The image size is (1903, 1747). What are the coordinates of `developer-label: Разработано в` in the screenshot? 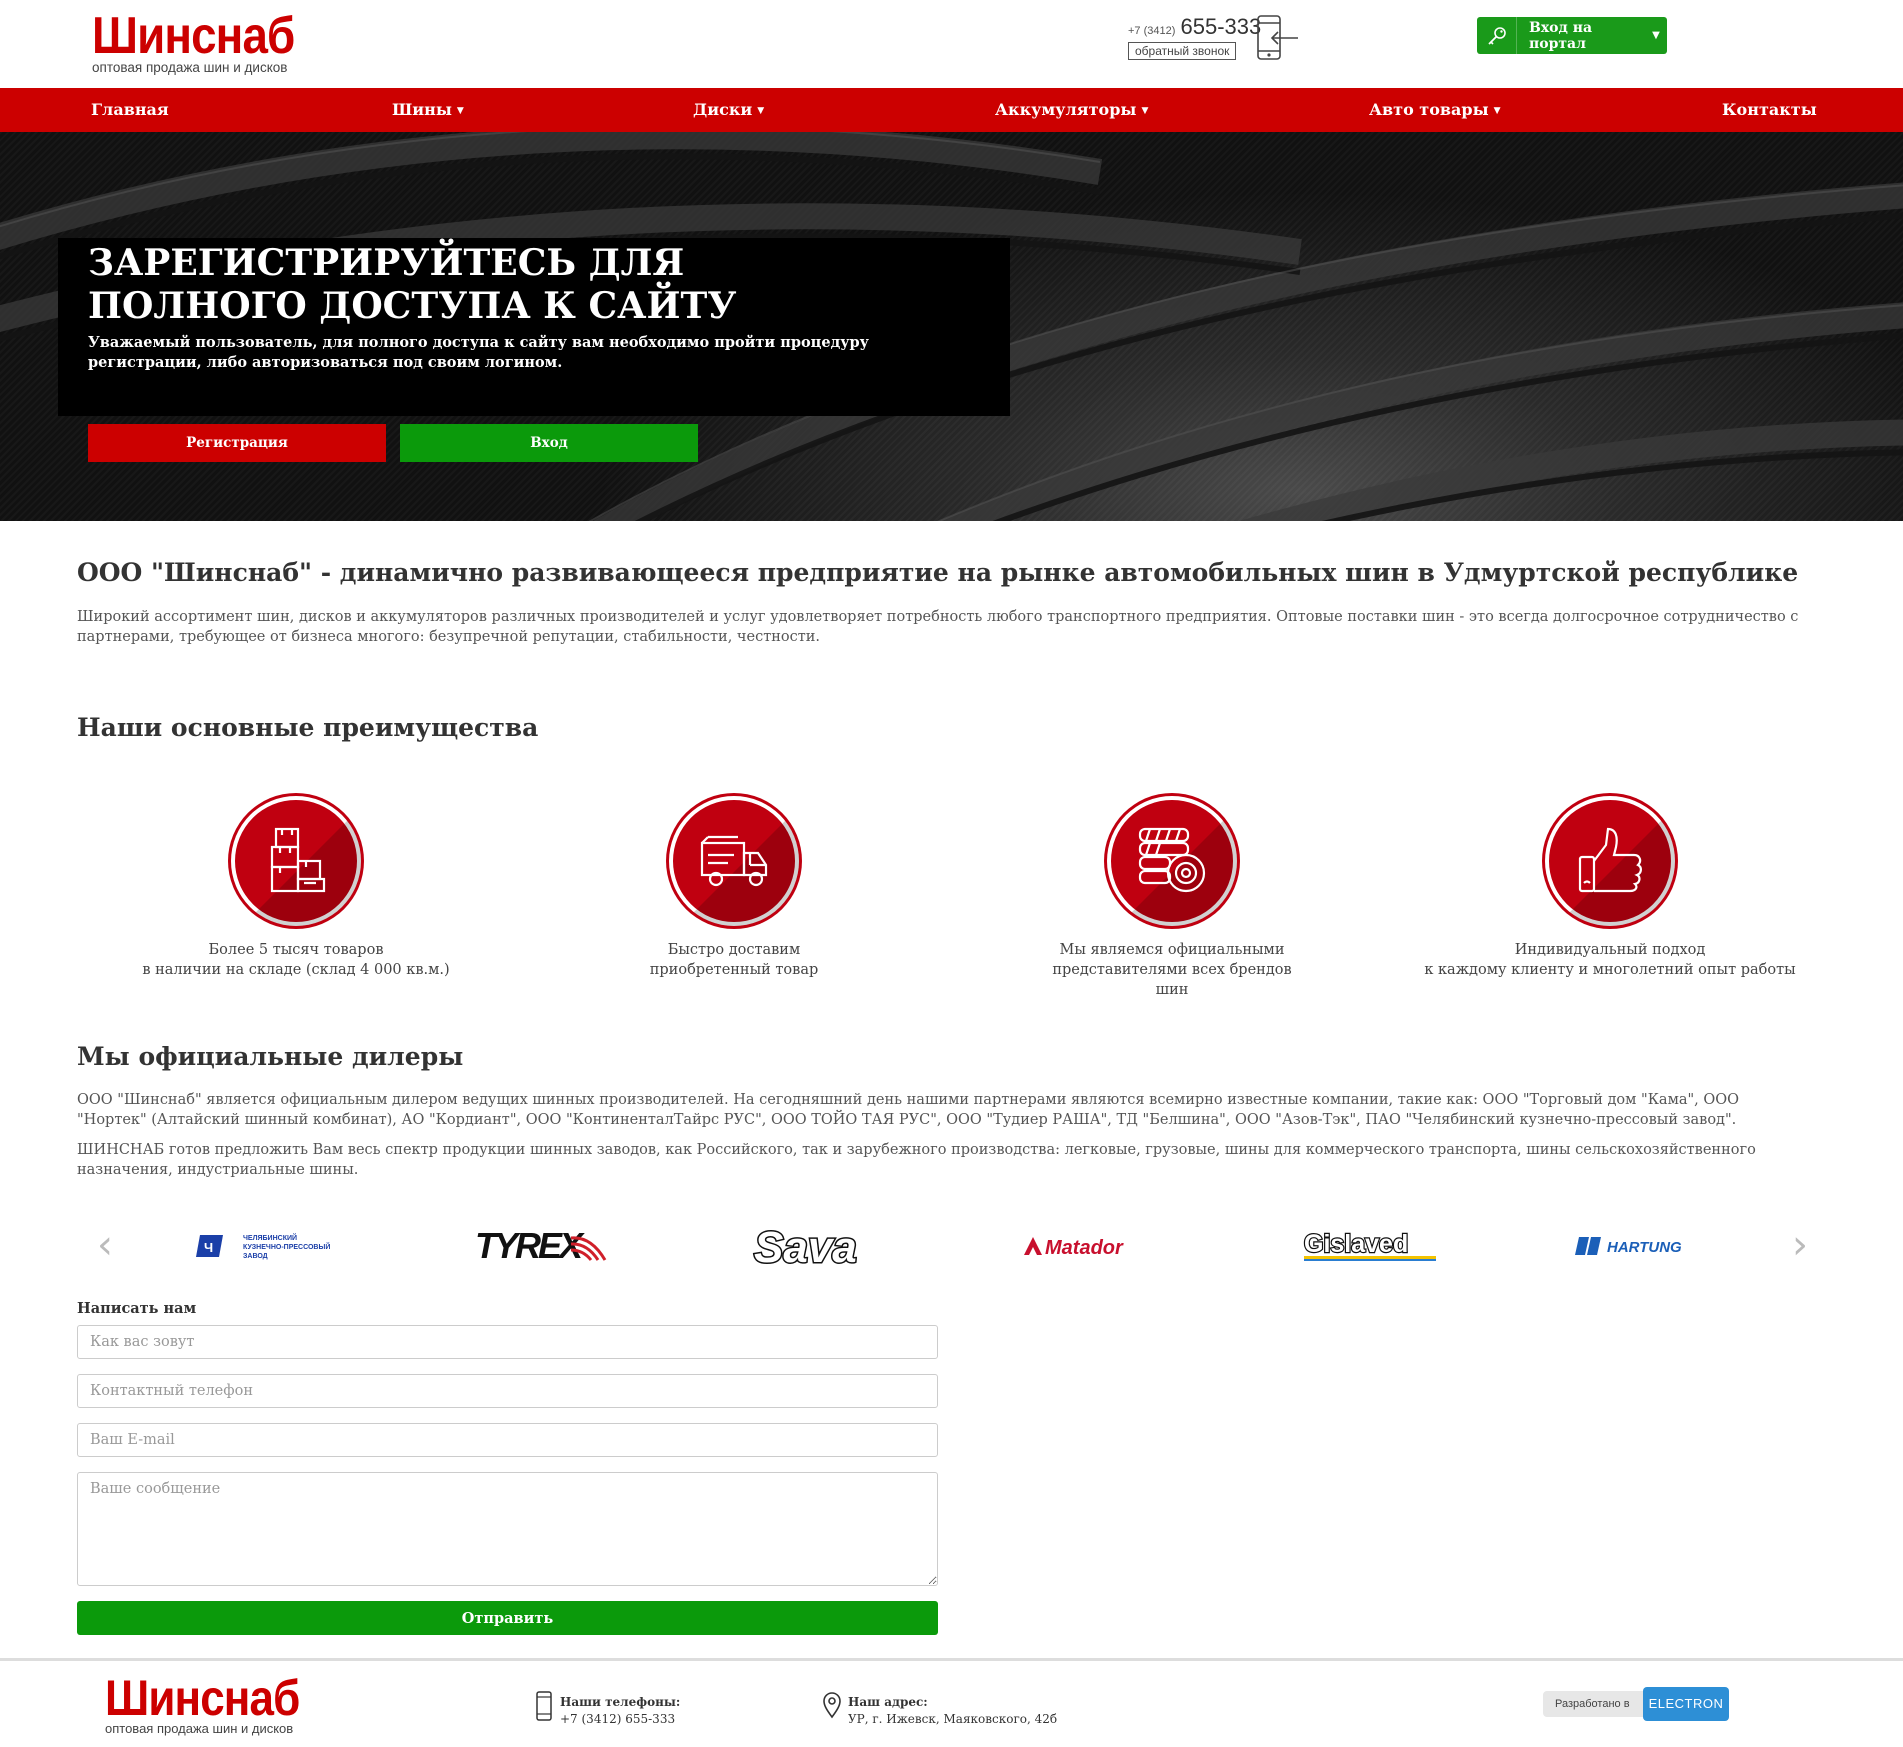 It's located at (1598, 1704).